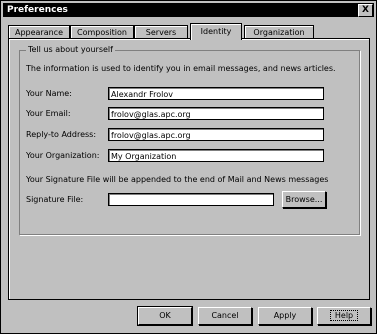 The width and height of the screenshot is (377, 334). What do you see at coordinates (216, 155) in the screenshot?
I see `organization-field: My Organization` at bounding box center [216, 155].